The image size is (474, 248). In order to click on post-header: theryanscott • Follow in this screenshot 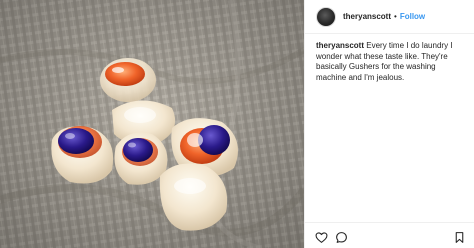, I will do `click(389, 17)`.